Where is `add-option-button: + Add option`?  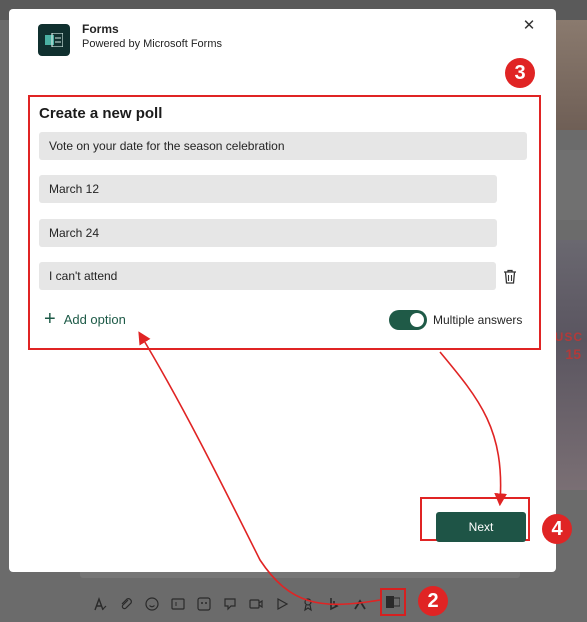 add-option-button: + Add option is located at coordinates (85, 319).